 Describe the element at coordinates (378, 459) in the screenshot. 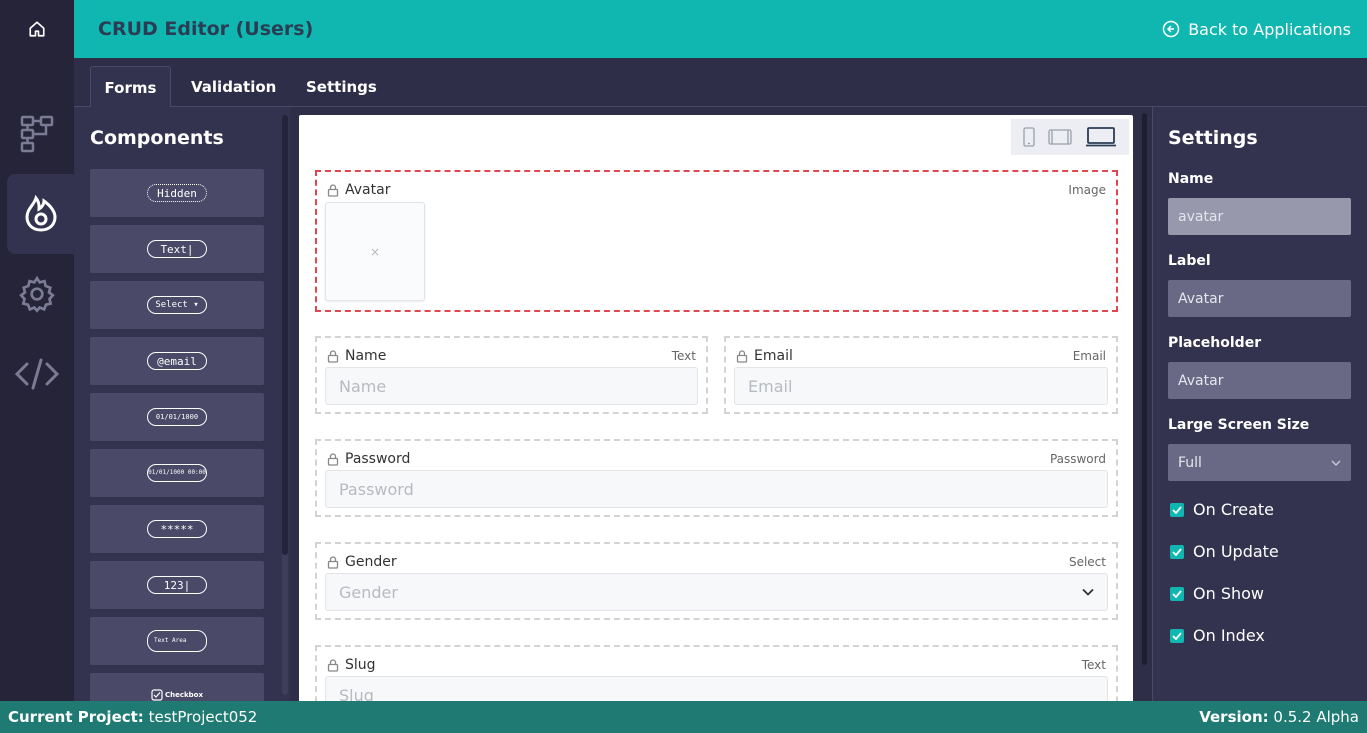

I see `field-label: Password` at that location.